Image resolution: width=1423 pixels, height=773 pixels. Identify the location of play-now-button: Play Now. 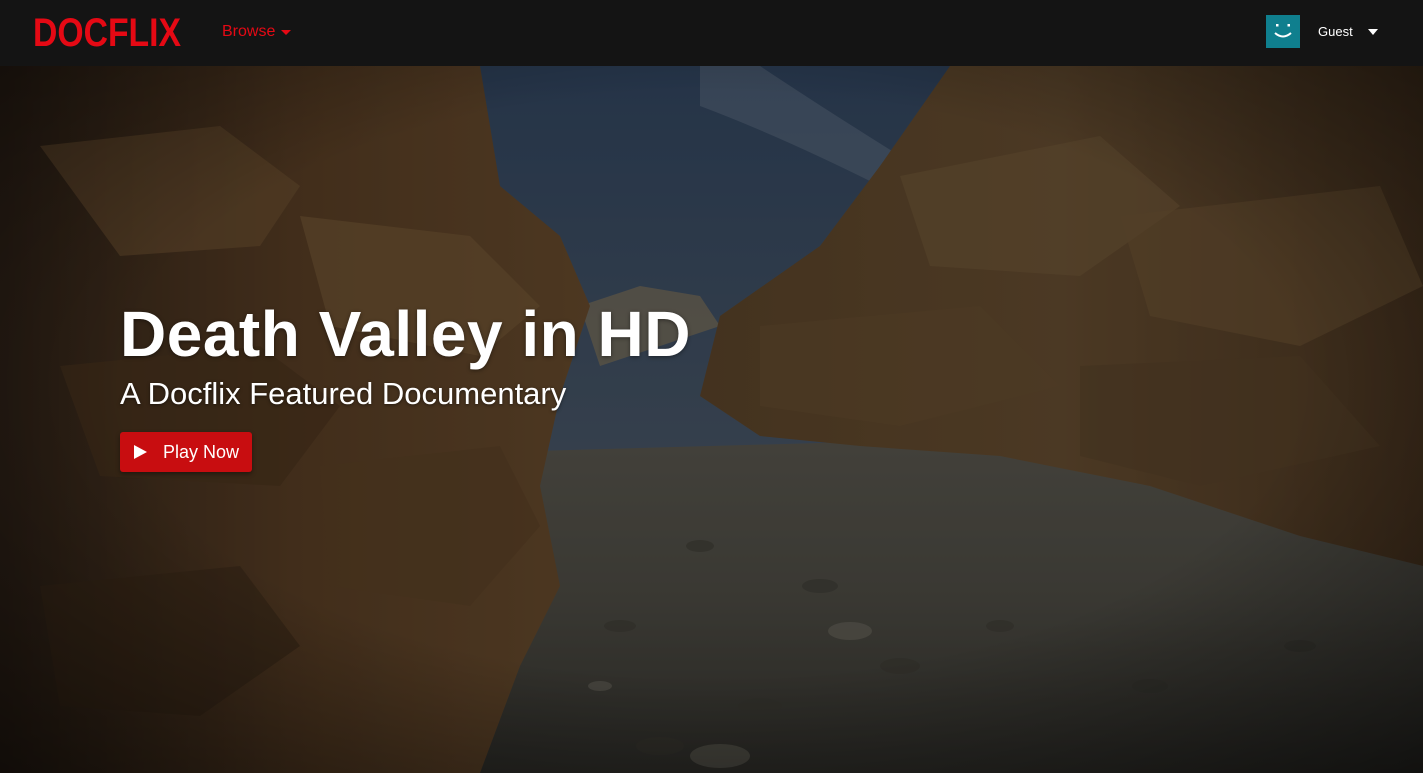
(186, 452).